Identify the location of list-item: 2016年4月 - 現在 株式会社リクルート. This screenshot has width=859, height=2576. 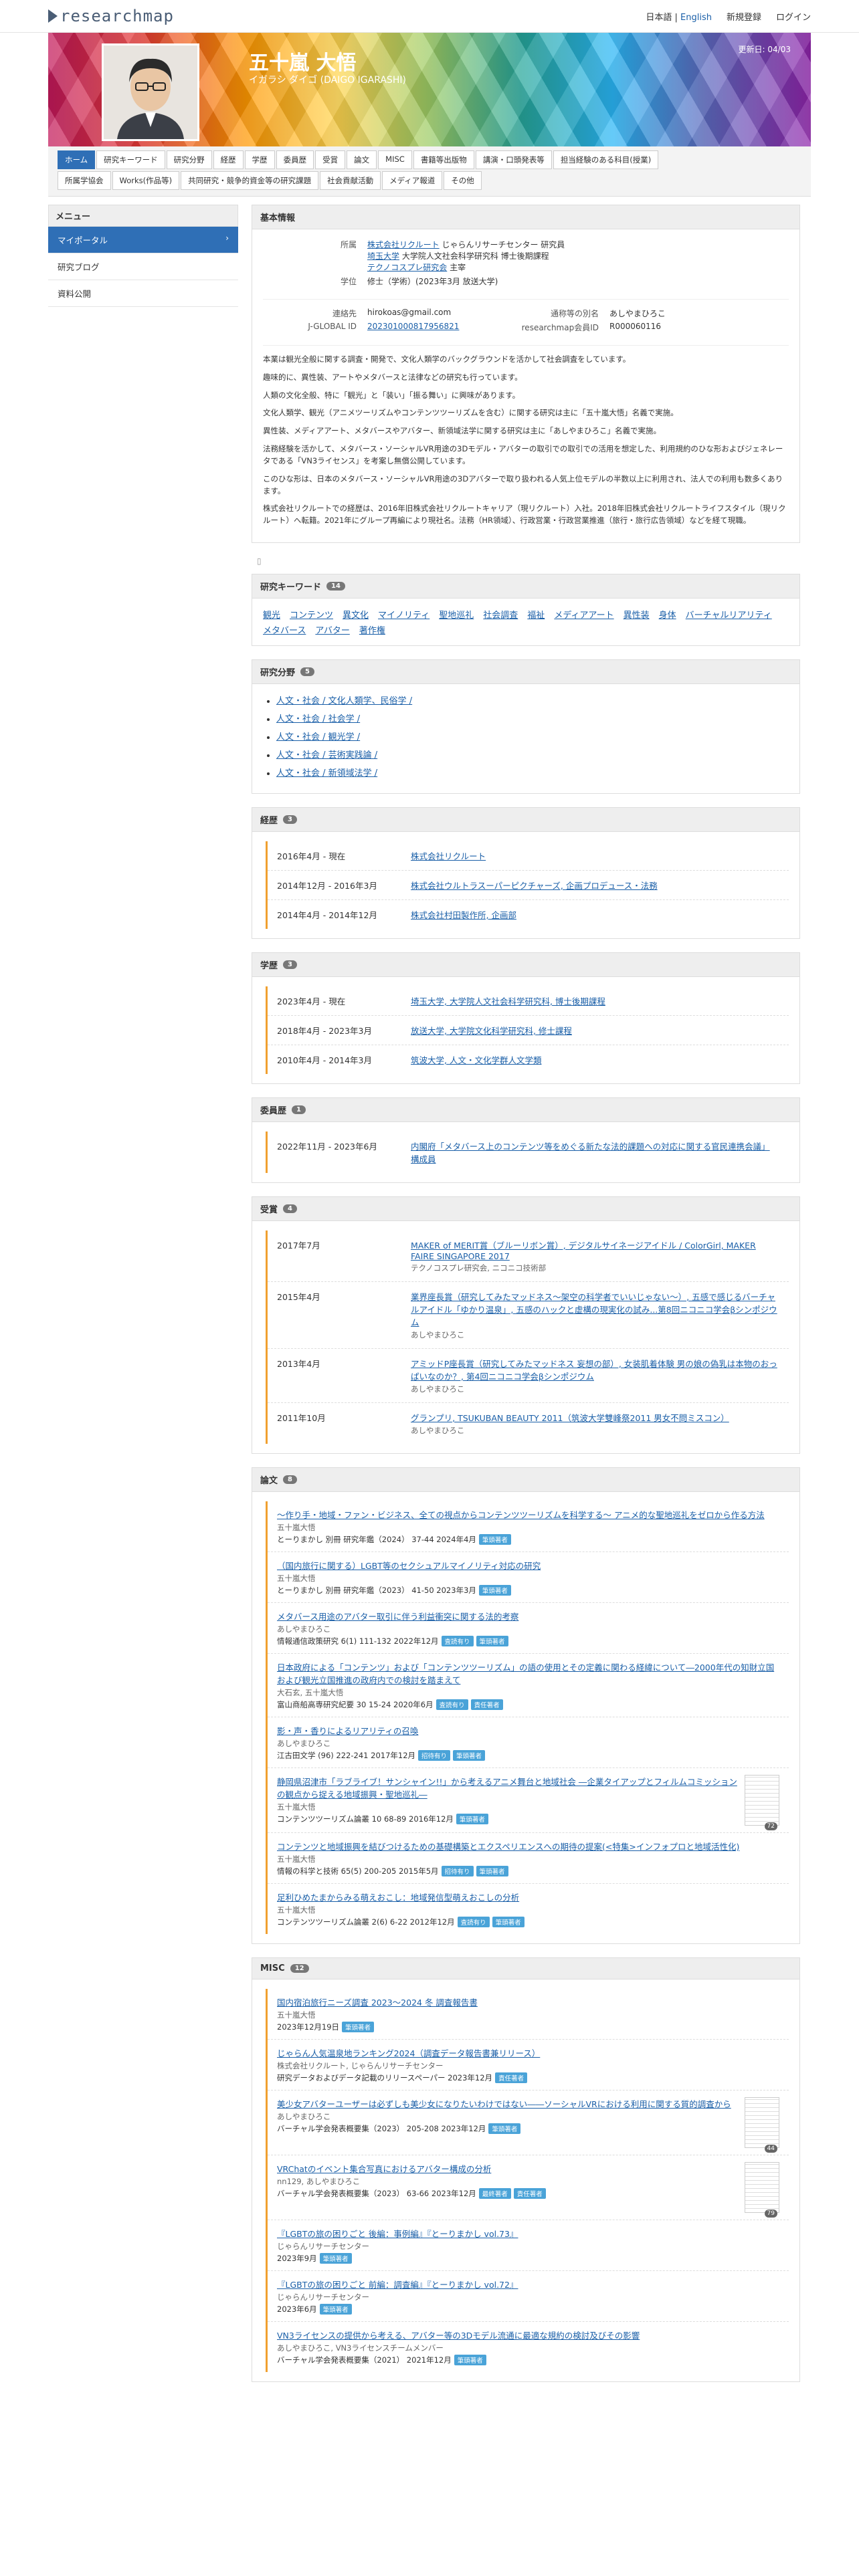
(529, 856).